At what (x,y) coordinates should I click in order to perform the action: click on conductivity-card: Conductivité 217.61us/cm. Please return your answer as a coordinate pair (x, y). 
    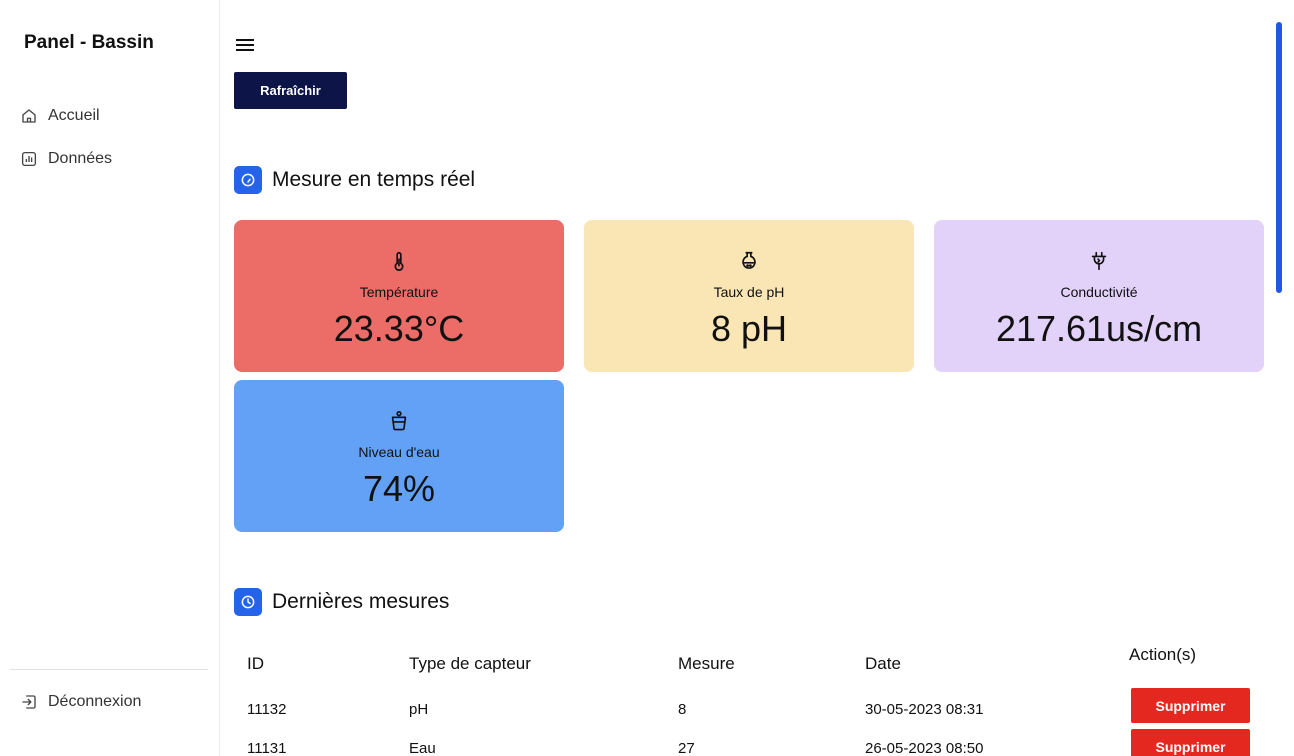
    Looking at the image, I should click on (1099, 296).